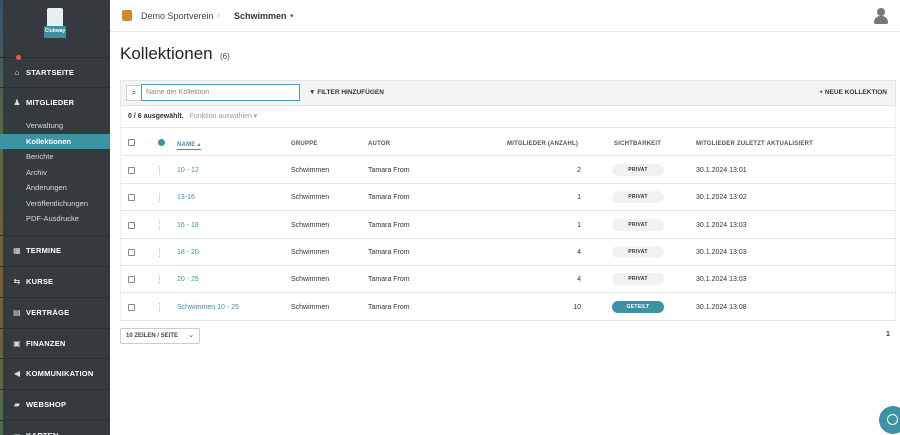 This screenshot has height=435, width=900. What do you see at coordinates (55, 203) in the screenshot?
I see `sidebar-sub-item: Veröffentlichungen` at bounding box center [55, 203].